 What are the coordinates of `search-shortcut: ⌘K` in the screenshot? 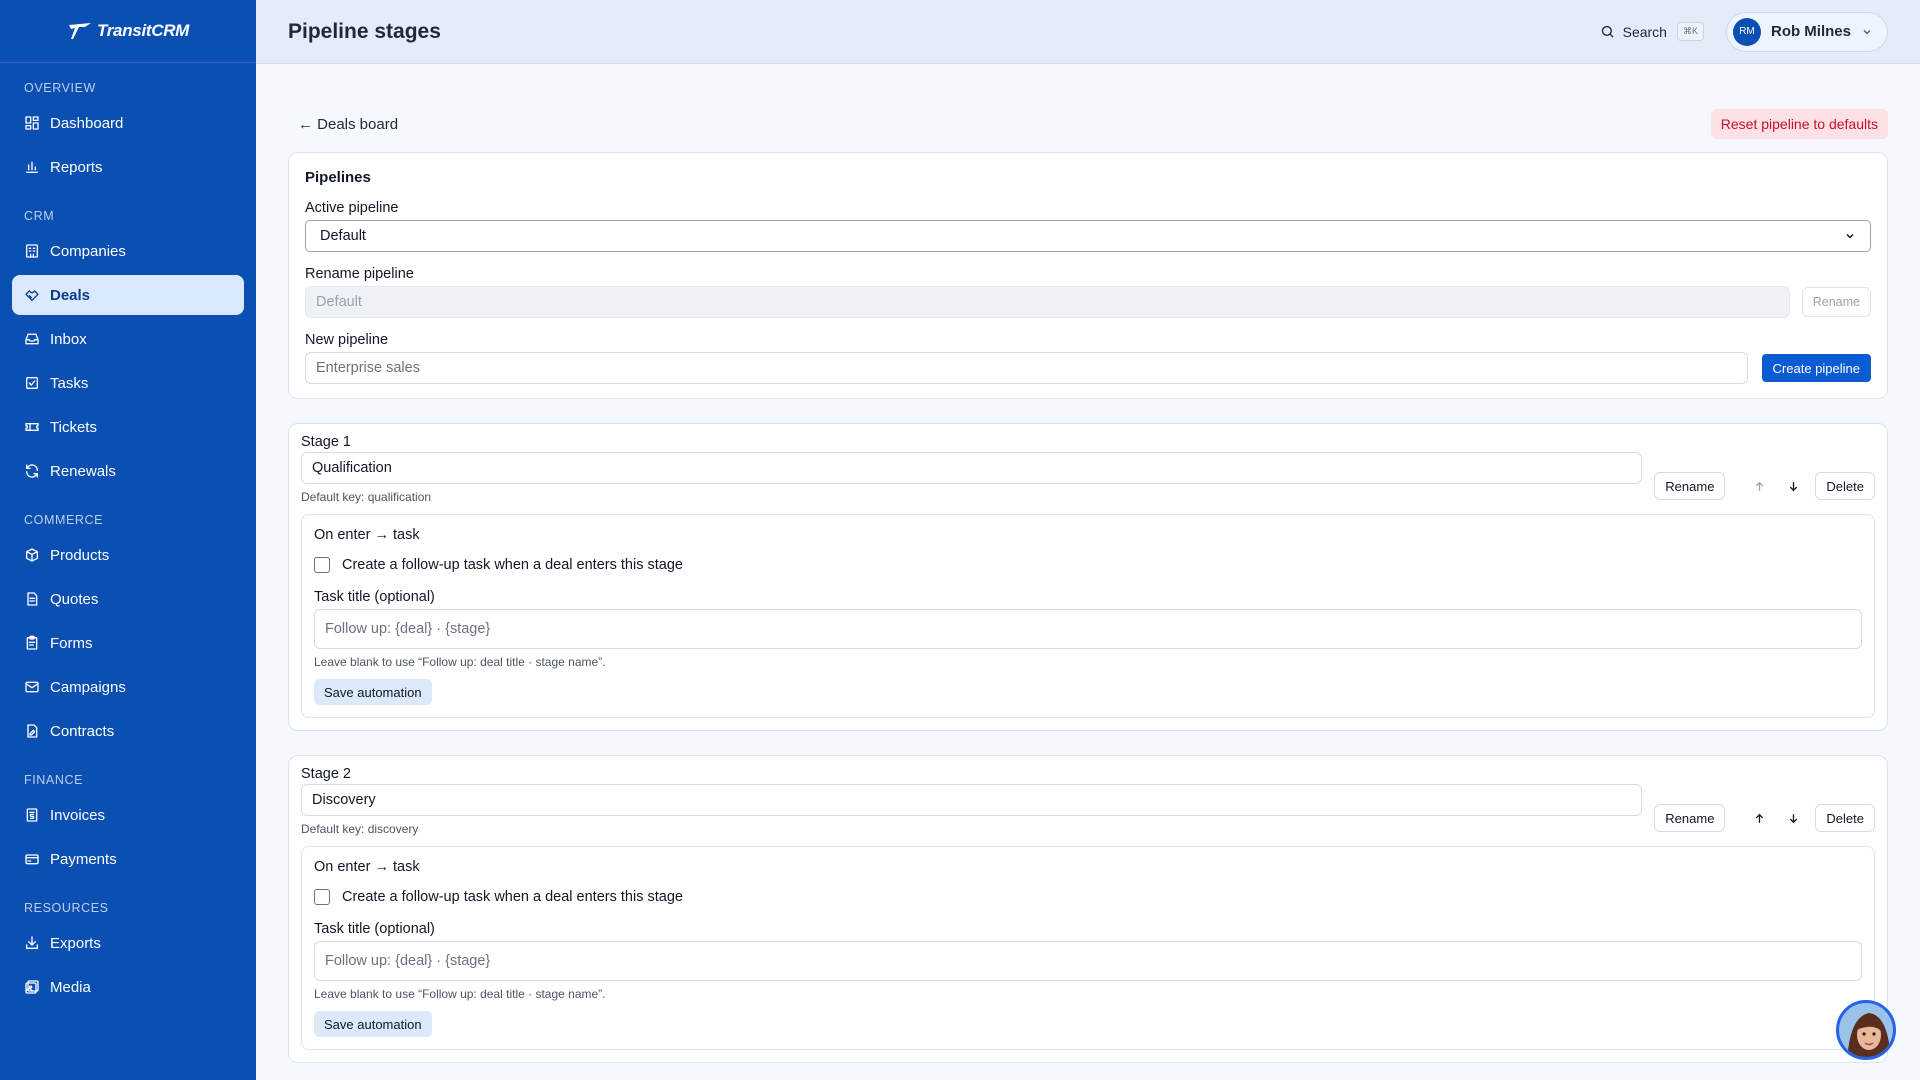 It's located at (1690, 31).